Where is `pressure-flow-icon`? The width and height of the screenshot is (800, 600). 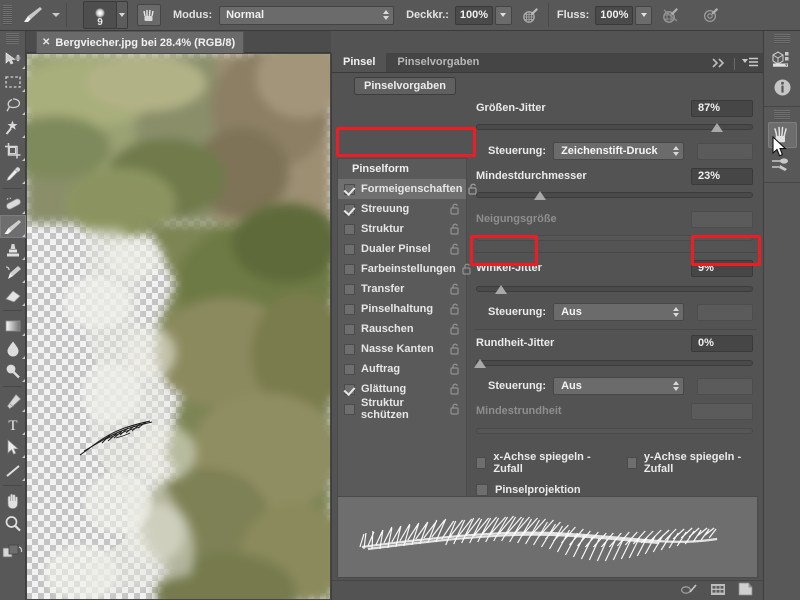
pressure-flow-icon is located at coordinates (671, 15).